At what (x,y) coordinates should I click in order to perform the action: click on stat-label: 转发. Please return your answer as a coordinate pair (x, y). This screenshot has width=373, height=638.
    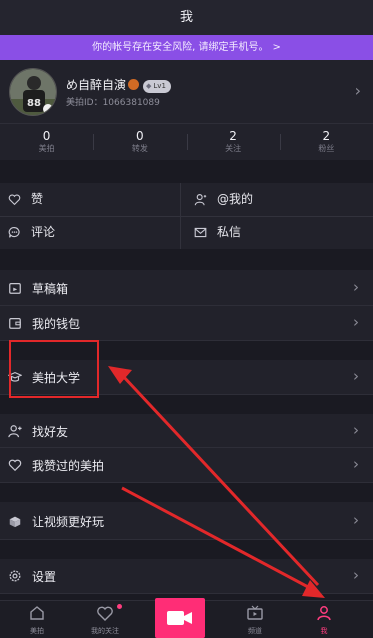
    Looking at the image, I should click on (139, 148).